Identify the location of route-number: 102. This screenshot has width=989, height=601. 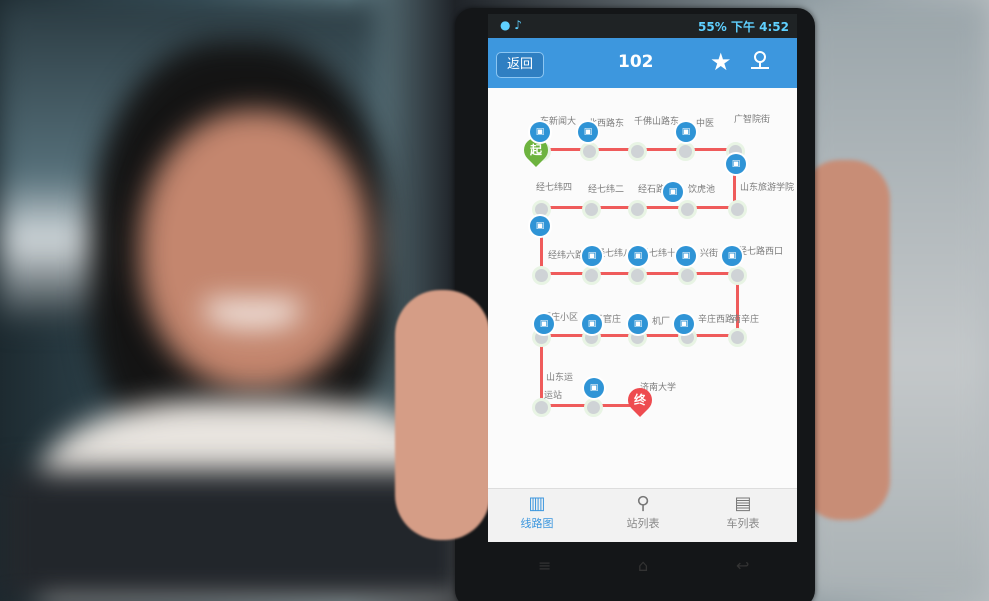
(636, 62).